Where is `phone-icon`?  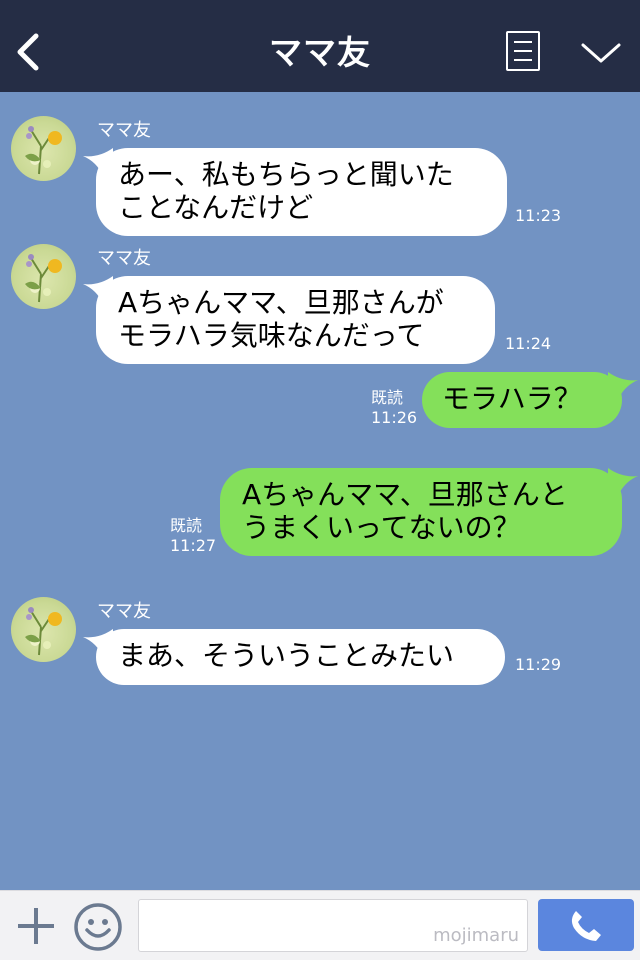
phone-icon is located at coordinates (586, 926).